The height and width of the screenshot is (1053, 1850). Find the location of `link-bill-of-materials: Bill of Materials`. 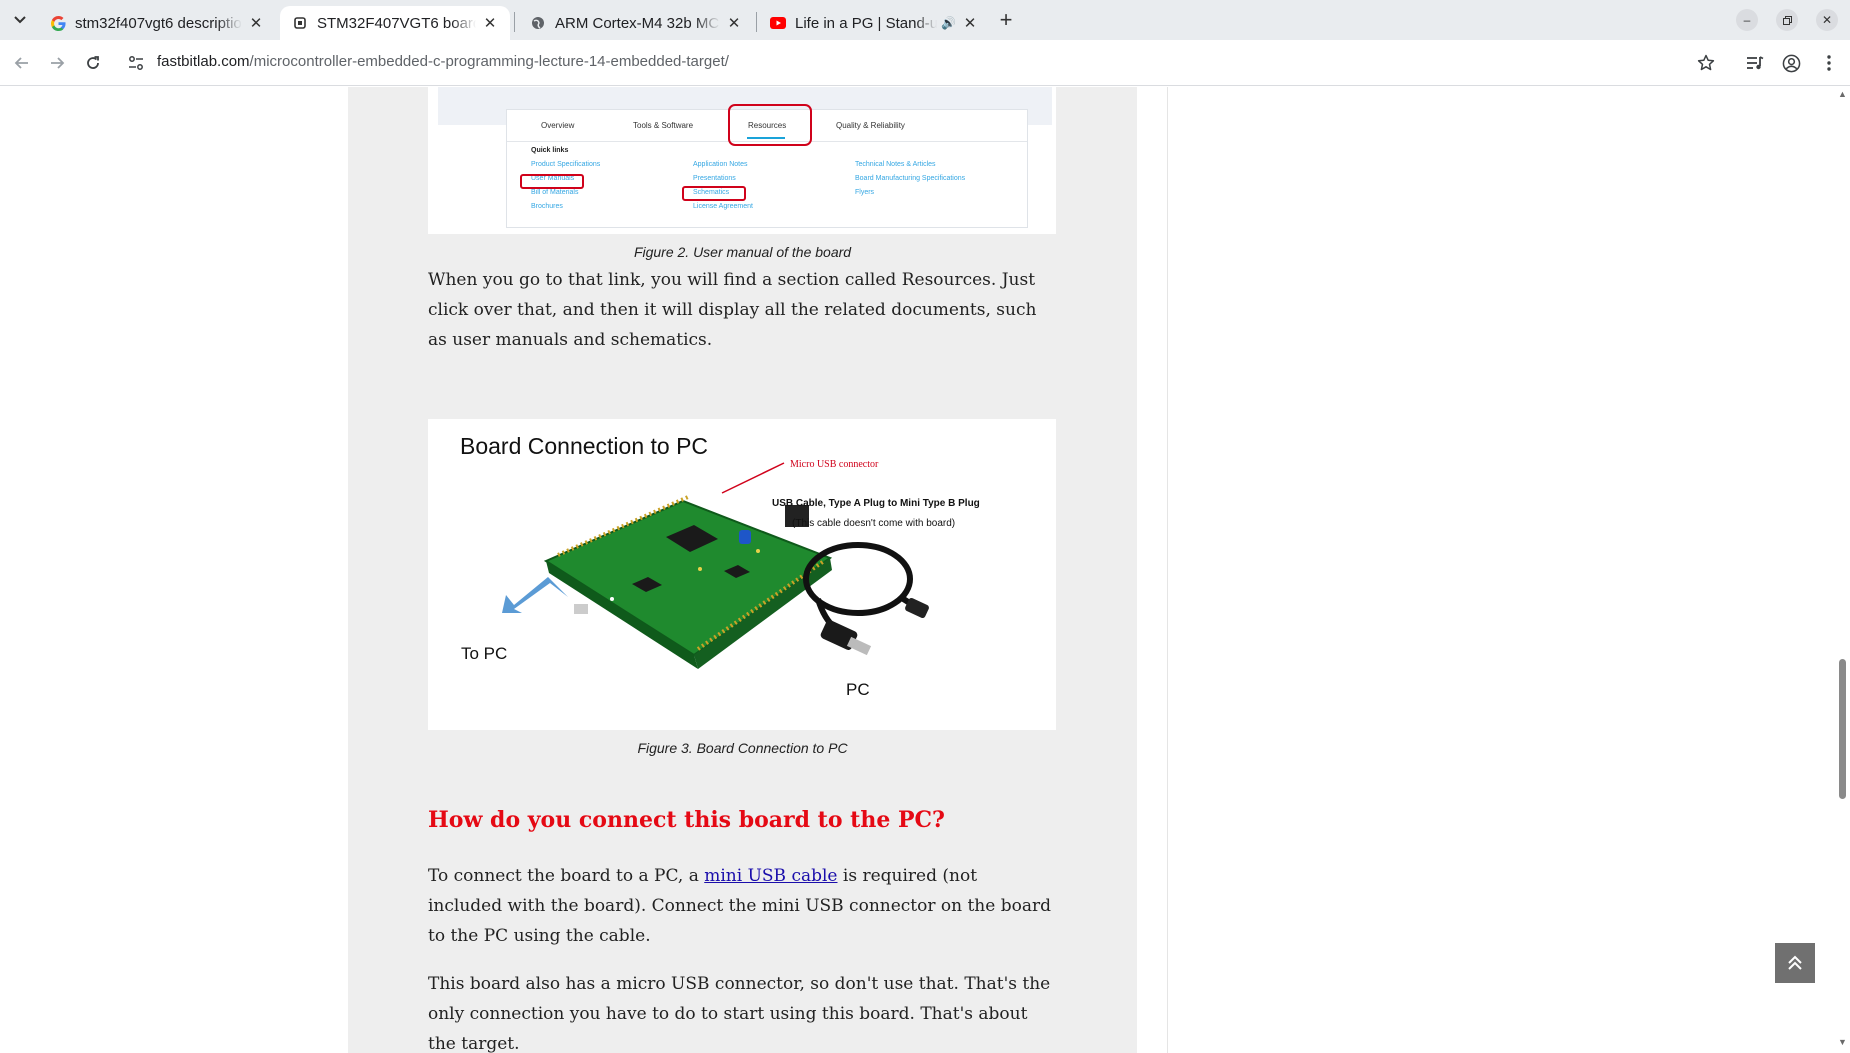

link-bill-of-materials: Bill of Materials is located at coordinates (555, 192).